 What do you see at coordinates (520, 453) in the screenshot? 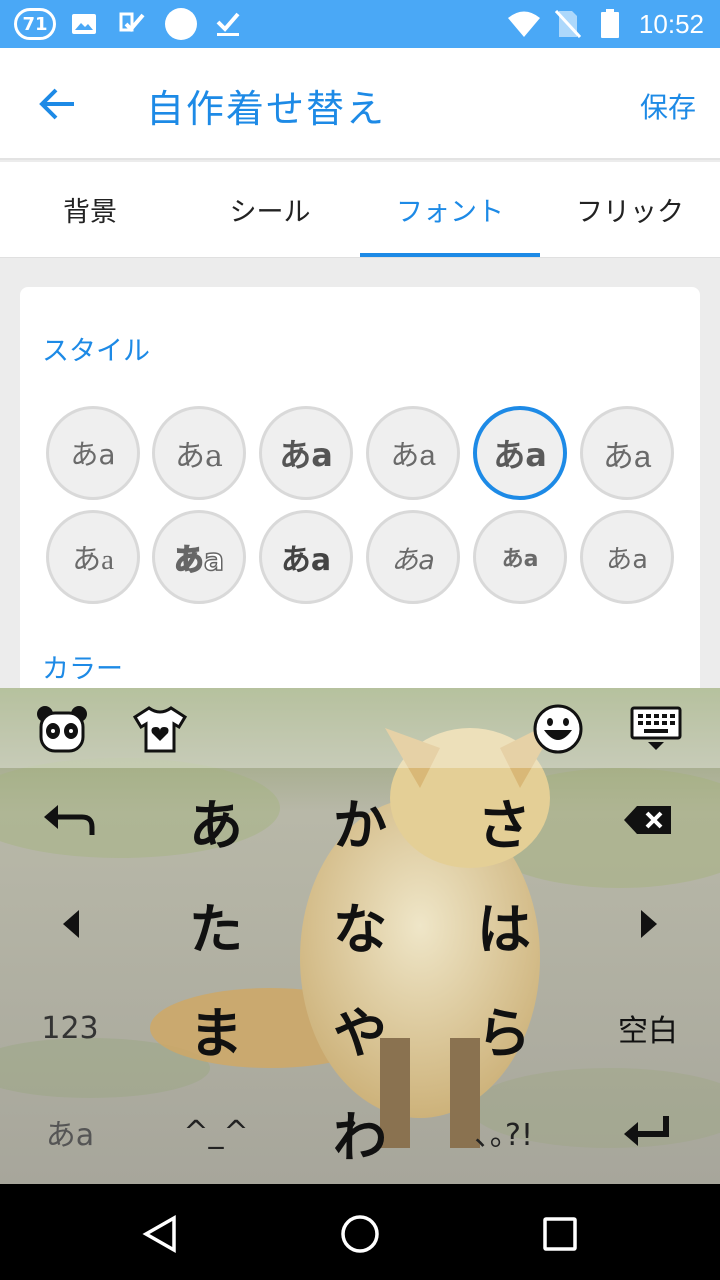
I see `font-style-option-selected: あa` at bounding box center [520, 453].